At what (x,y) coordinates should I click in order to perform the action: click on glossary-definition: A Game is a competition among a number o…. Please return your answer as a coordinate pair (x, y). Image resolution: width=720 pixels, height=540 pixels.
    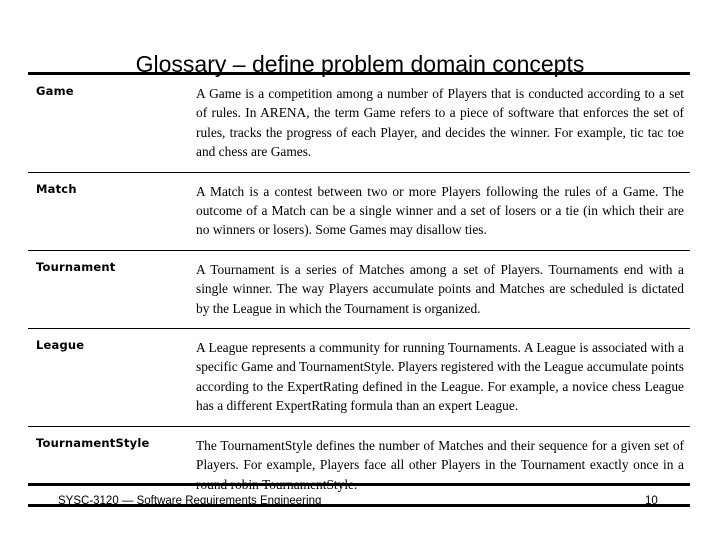
    Looking at the image, I should click on (440, 123).